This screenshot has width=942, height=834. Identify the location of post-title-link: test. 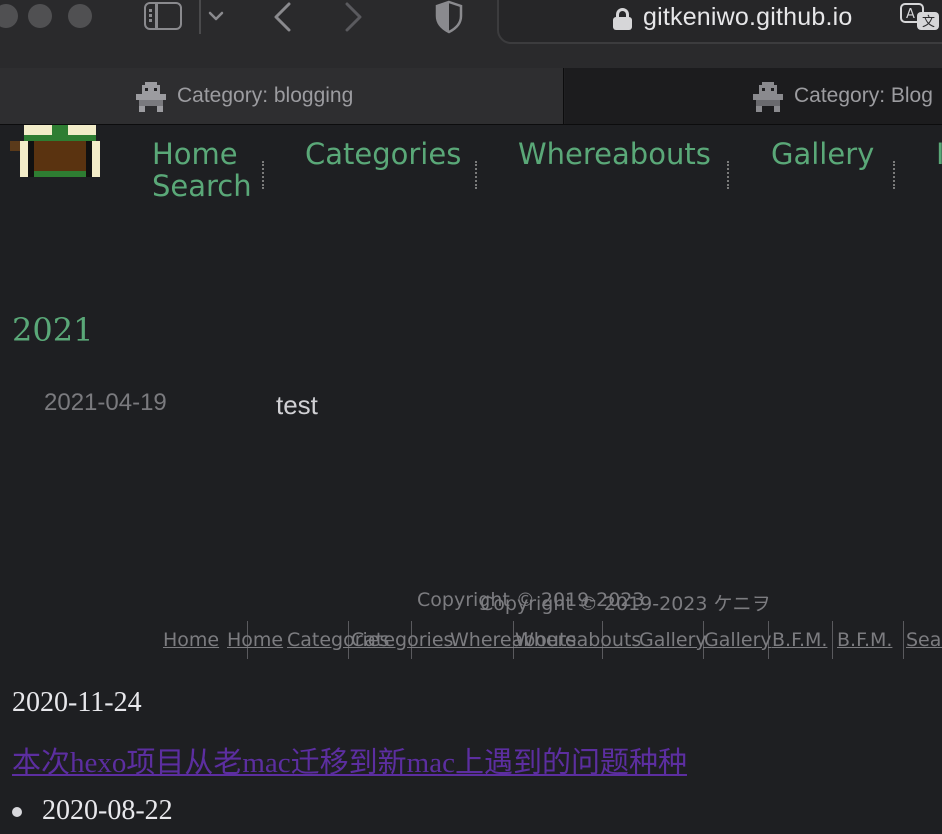
(297, 405).